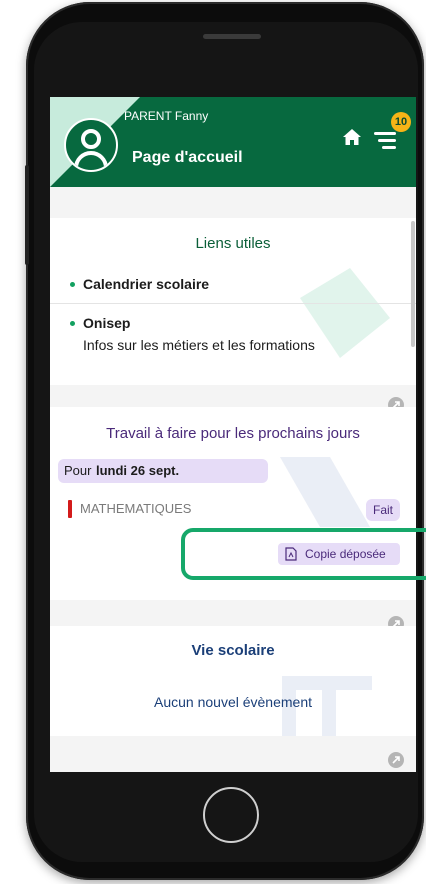 The width and height of the screenshot is (426, 884). I want to click on link-onisep-description: Infos sur les métiers et les formations, so click(199, 345).